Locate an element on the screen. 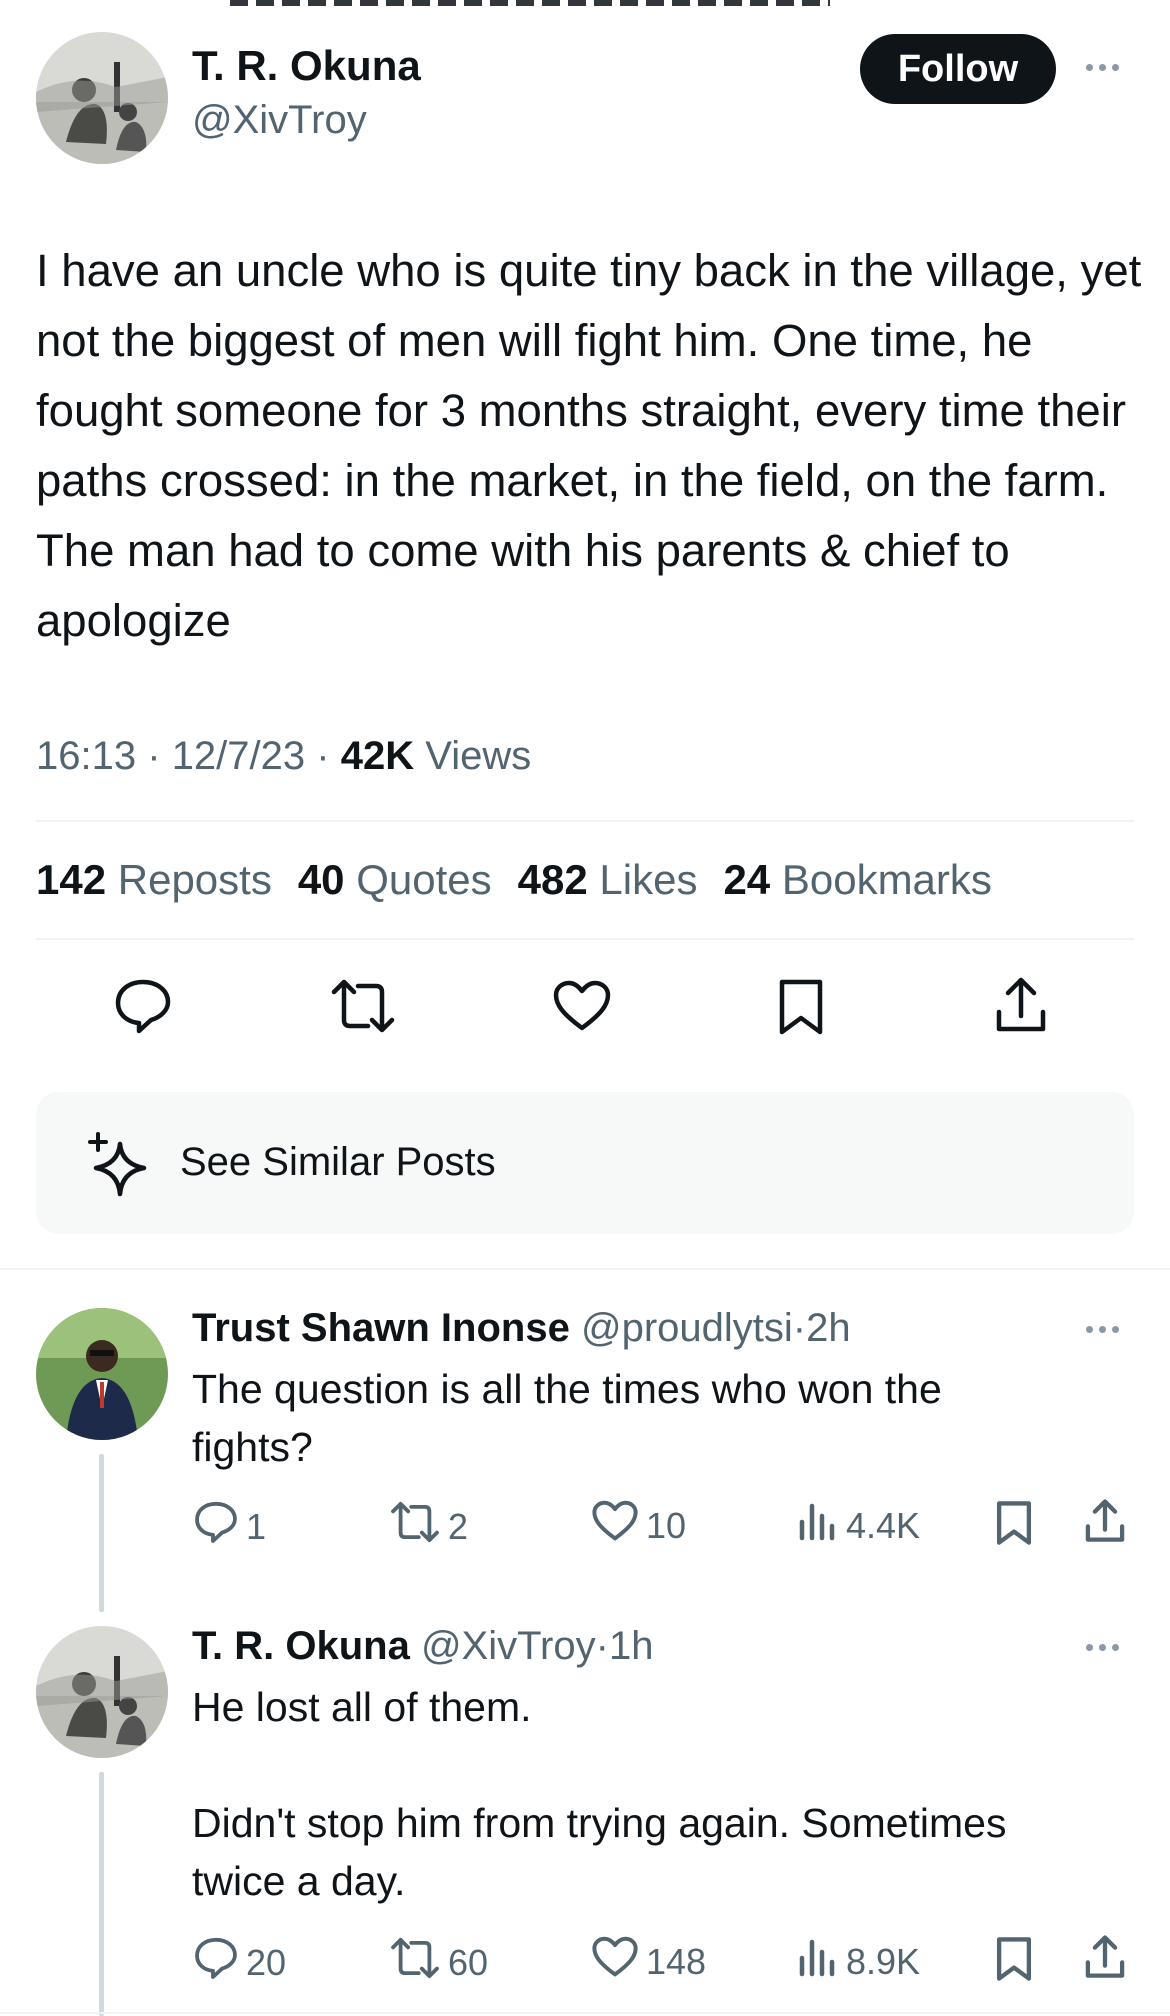 The image size is (1170, 2016). views-count: 4.4K is located at coordinates (883, 1525).